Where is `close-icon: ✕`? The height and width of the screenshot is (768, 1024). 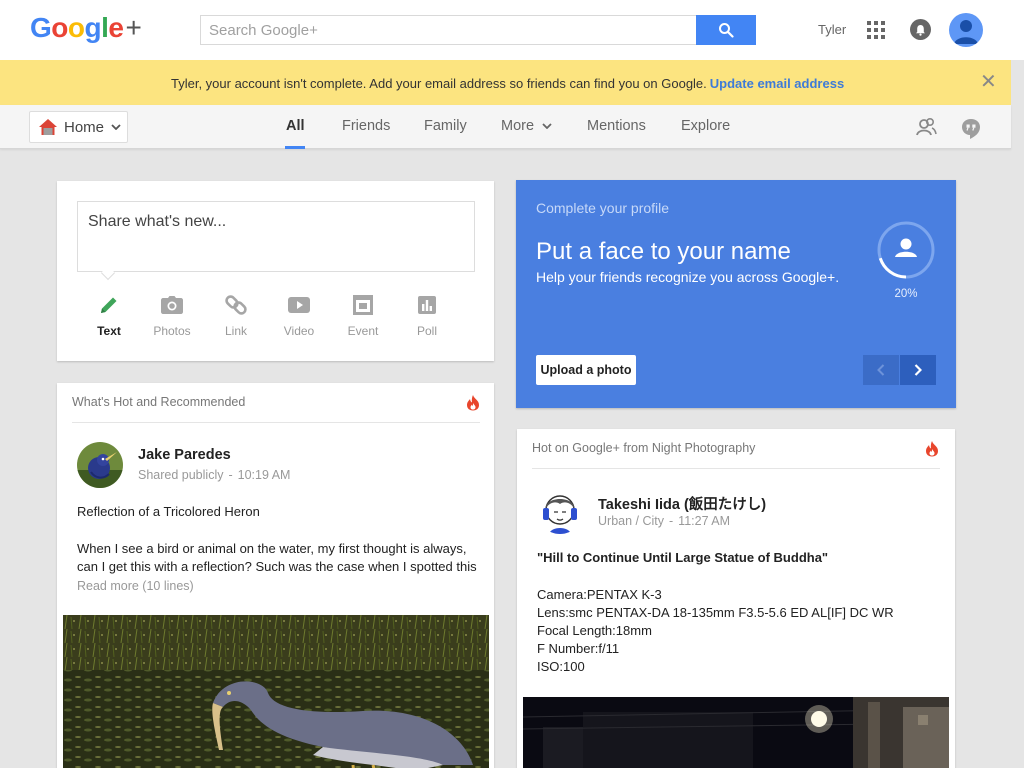 close-icon: ✕ is located at coordinates (988, 82).